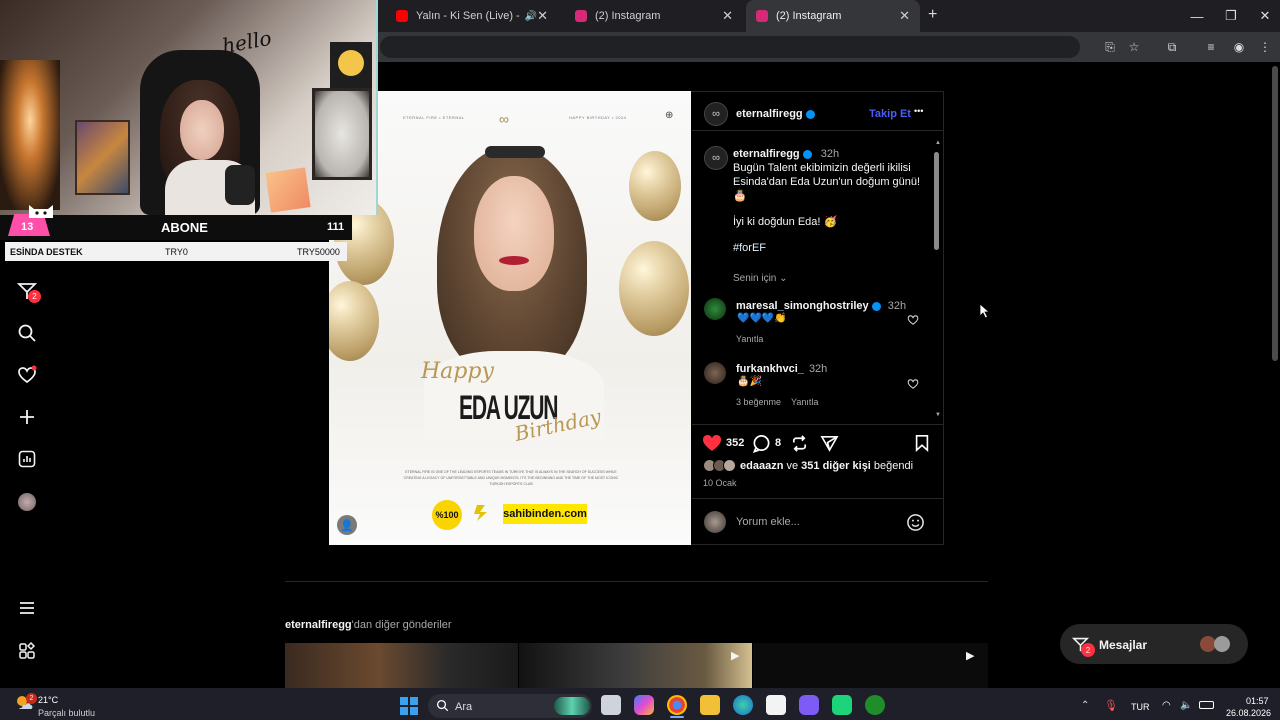  Describe the element at coordinates (34, 296) in the screenshot. I see `direct-badge: 2` at that location.